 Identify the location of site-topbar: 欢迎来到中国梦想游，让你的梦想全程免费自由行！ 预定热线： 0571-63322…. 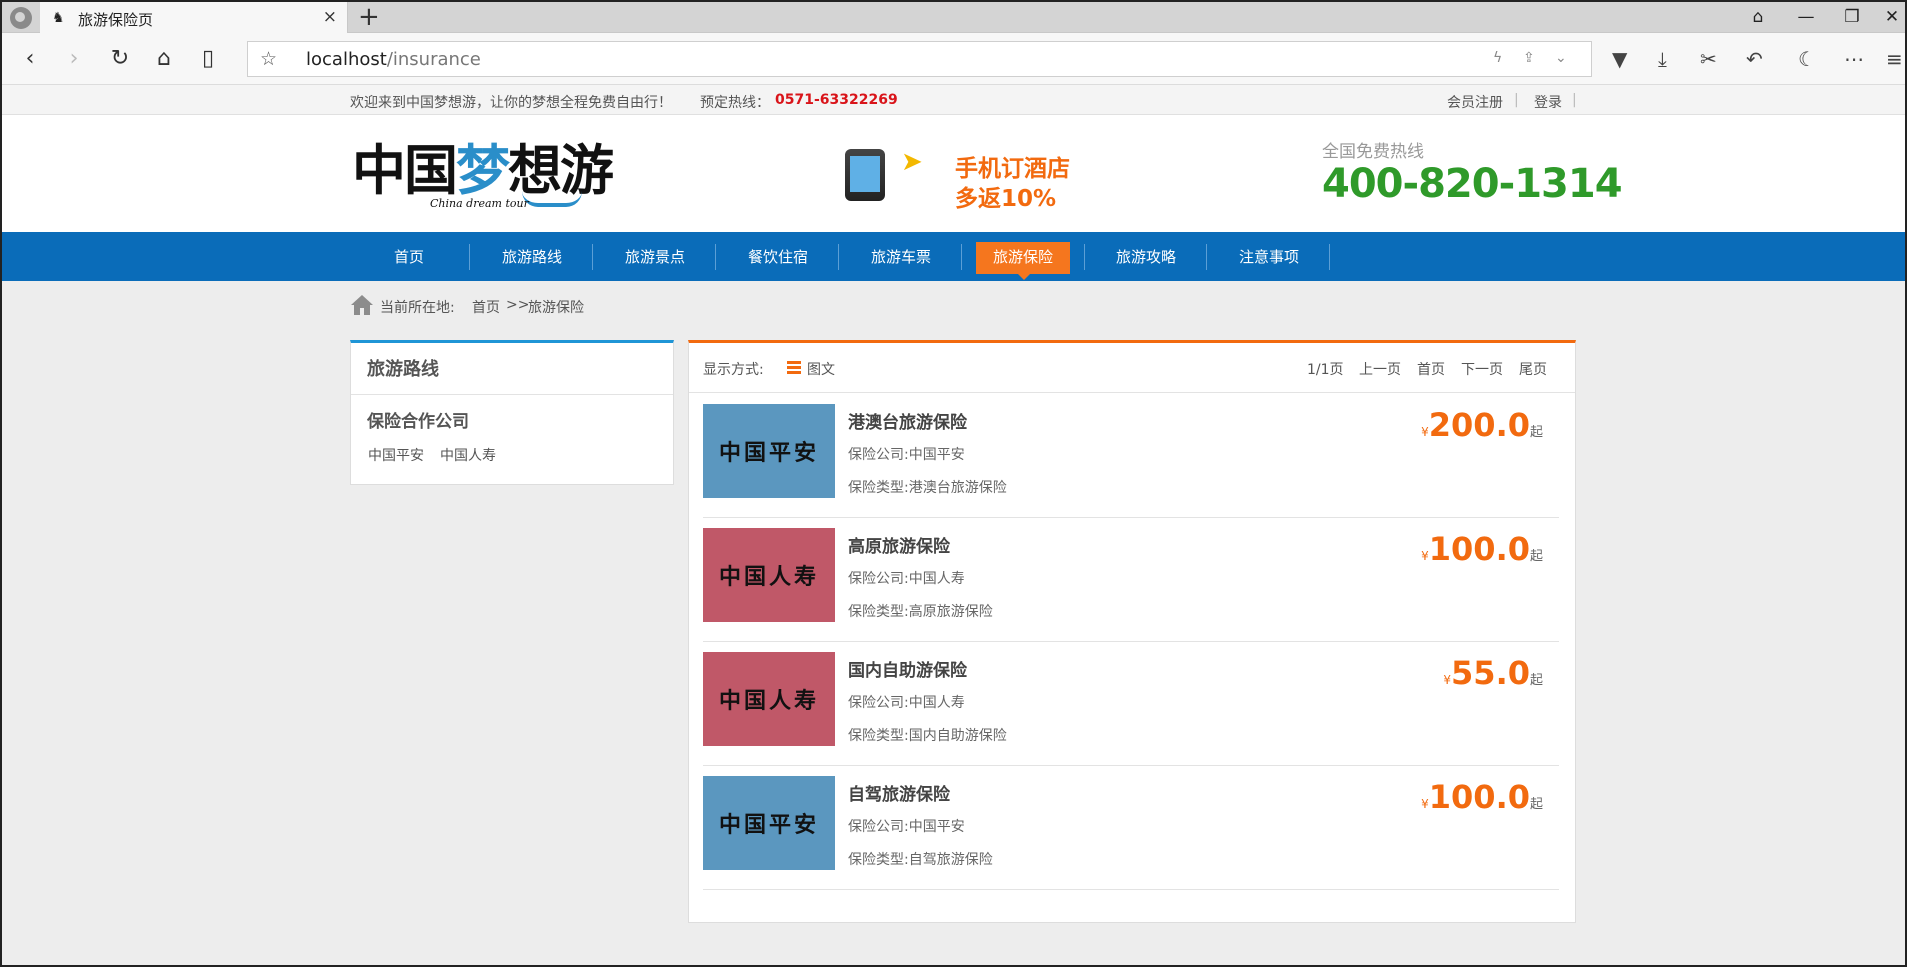
(953, 100).